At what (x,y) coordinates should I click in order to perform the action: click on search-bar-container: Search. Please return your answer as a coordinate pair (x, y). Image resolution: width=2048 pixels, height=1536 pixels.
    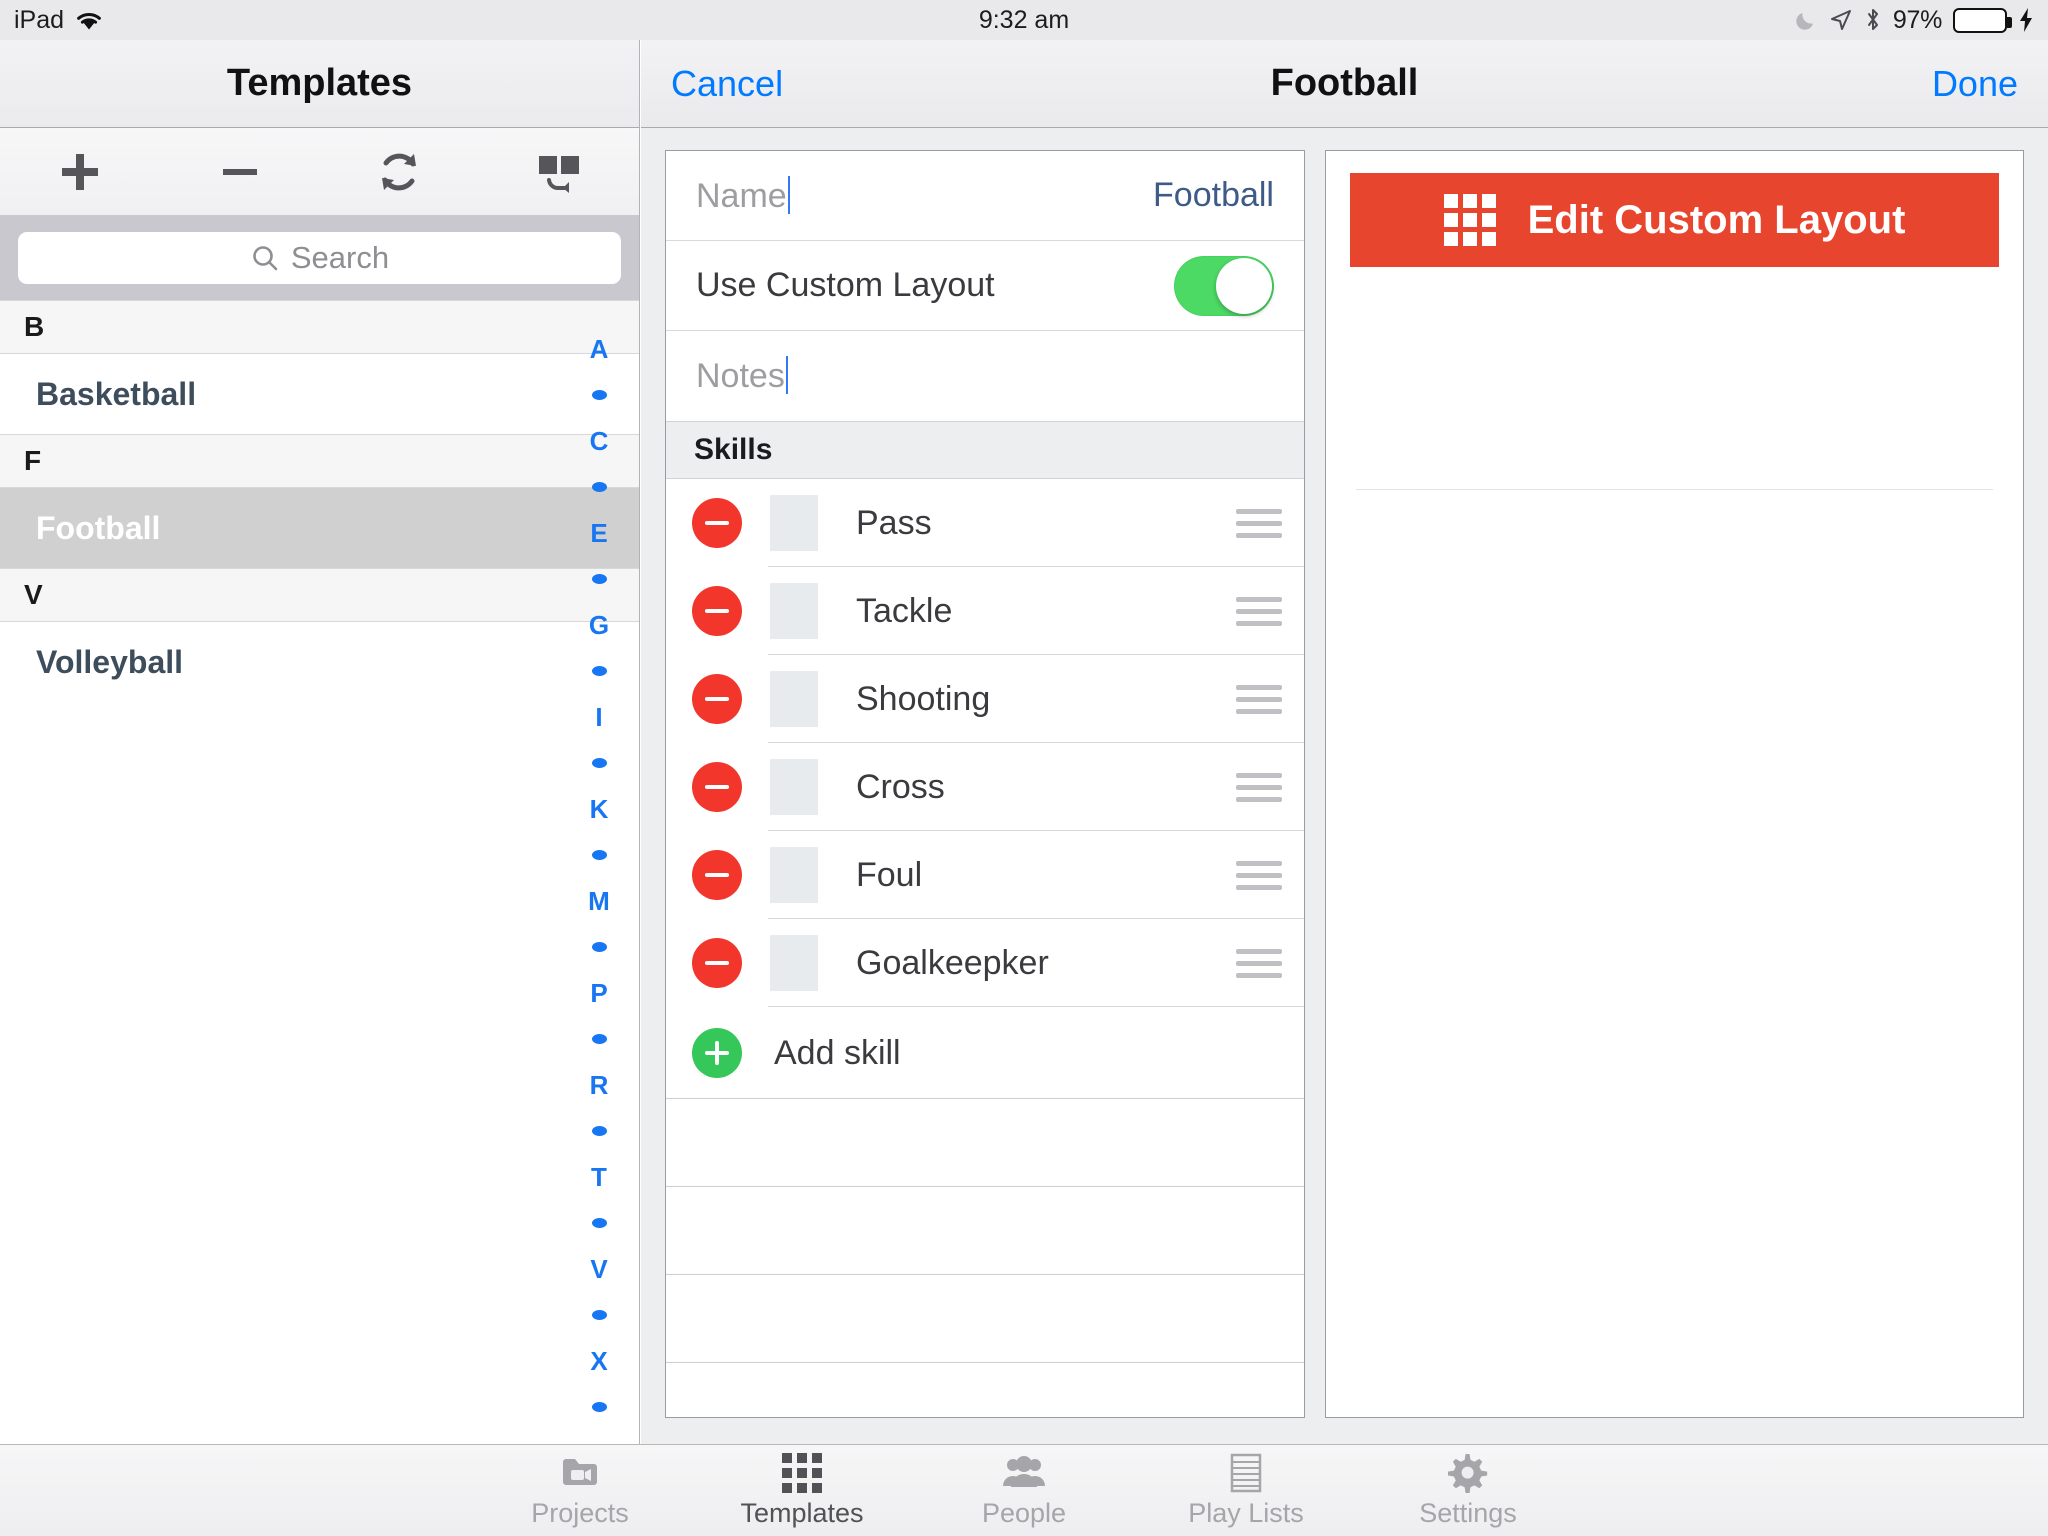
    Looking at the image, I should click on (319, 258).